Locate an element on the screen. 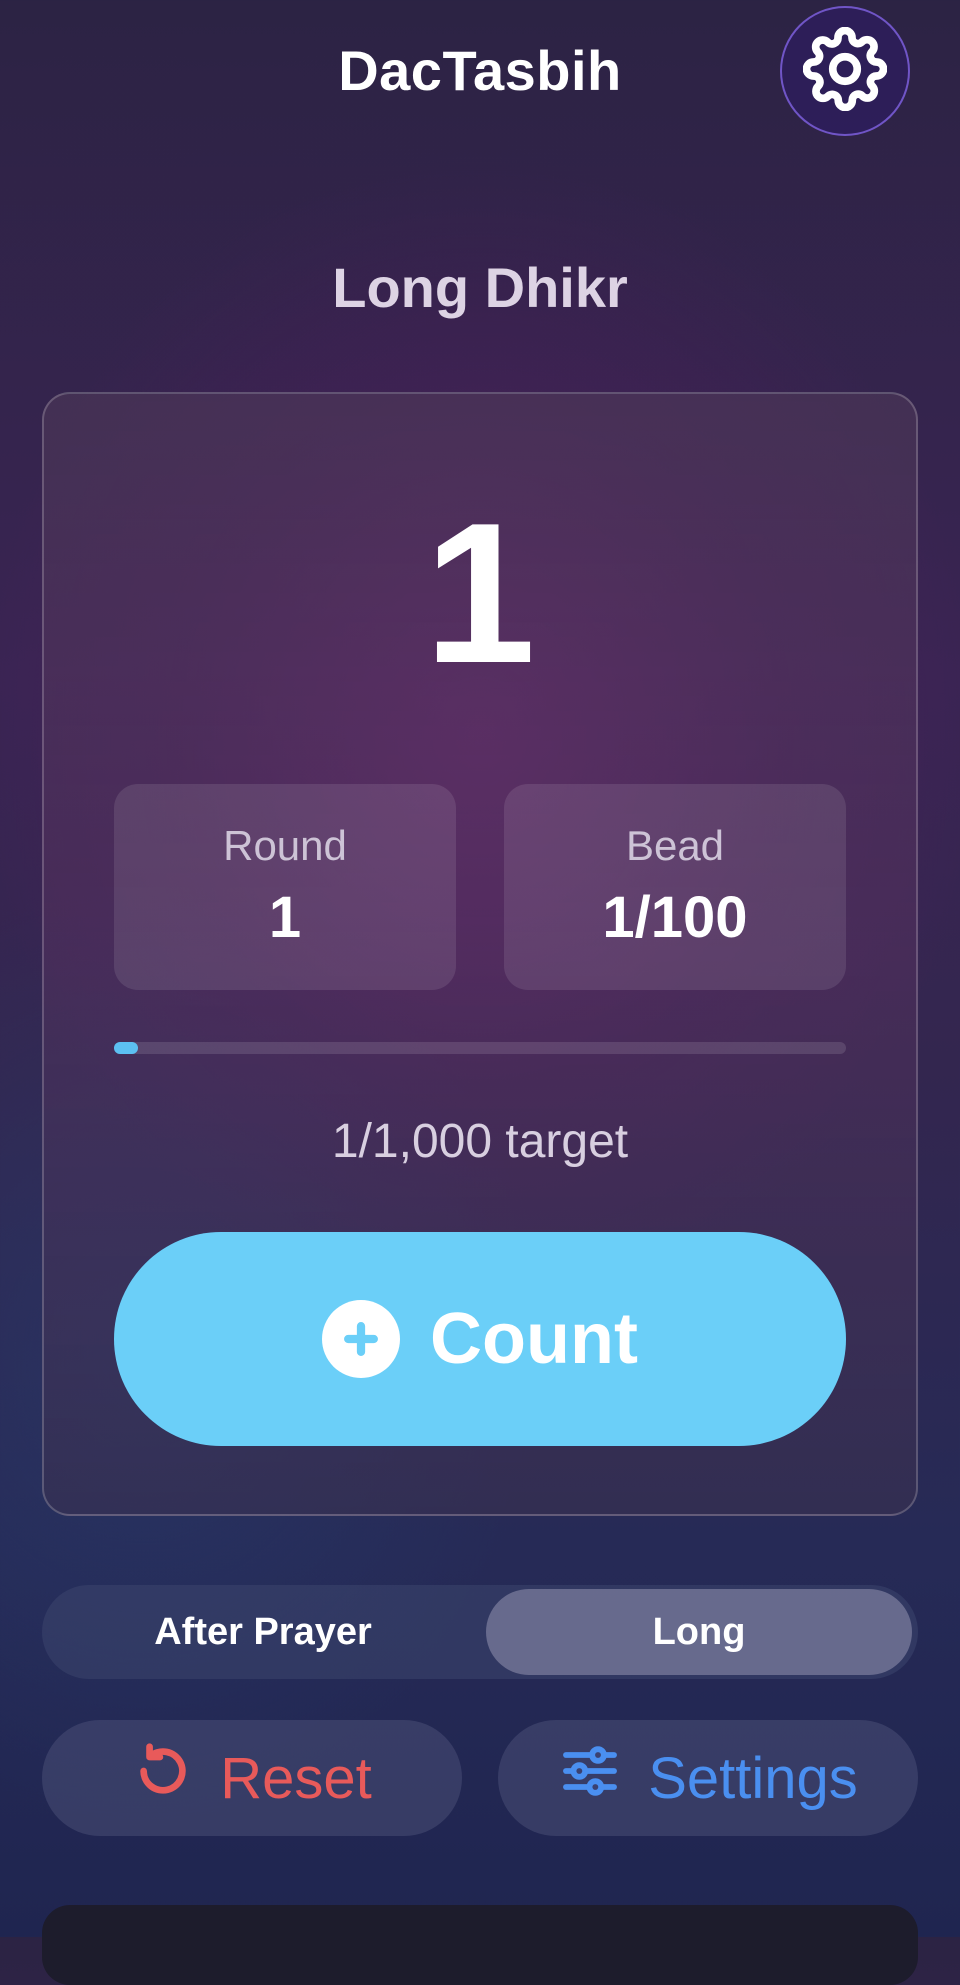  progress-fill is located at coordinates (126, 1048).